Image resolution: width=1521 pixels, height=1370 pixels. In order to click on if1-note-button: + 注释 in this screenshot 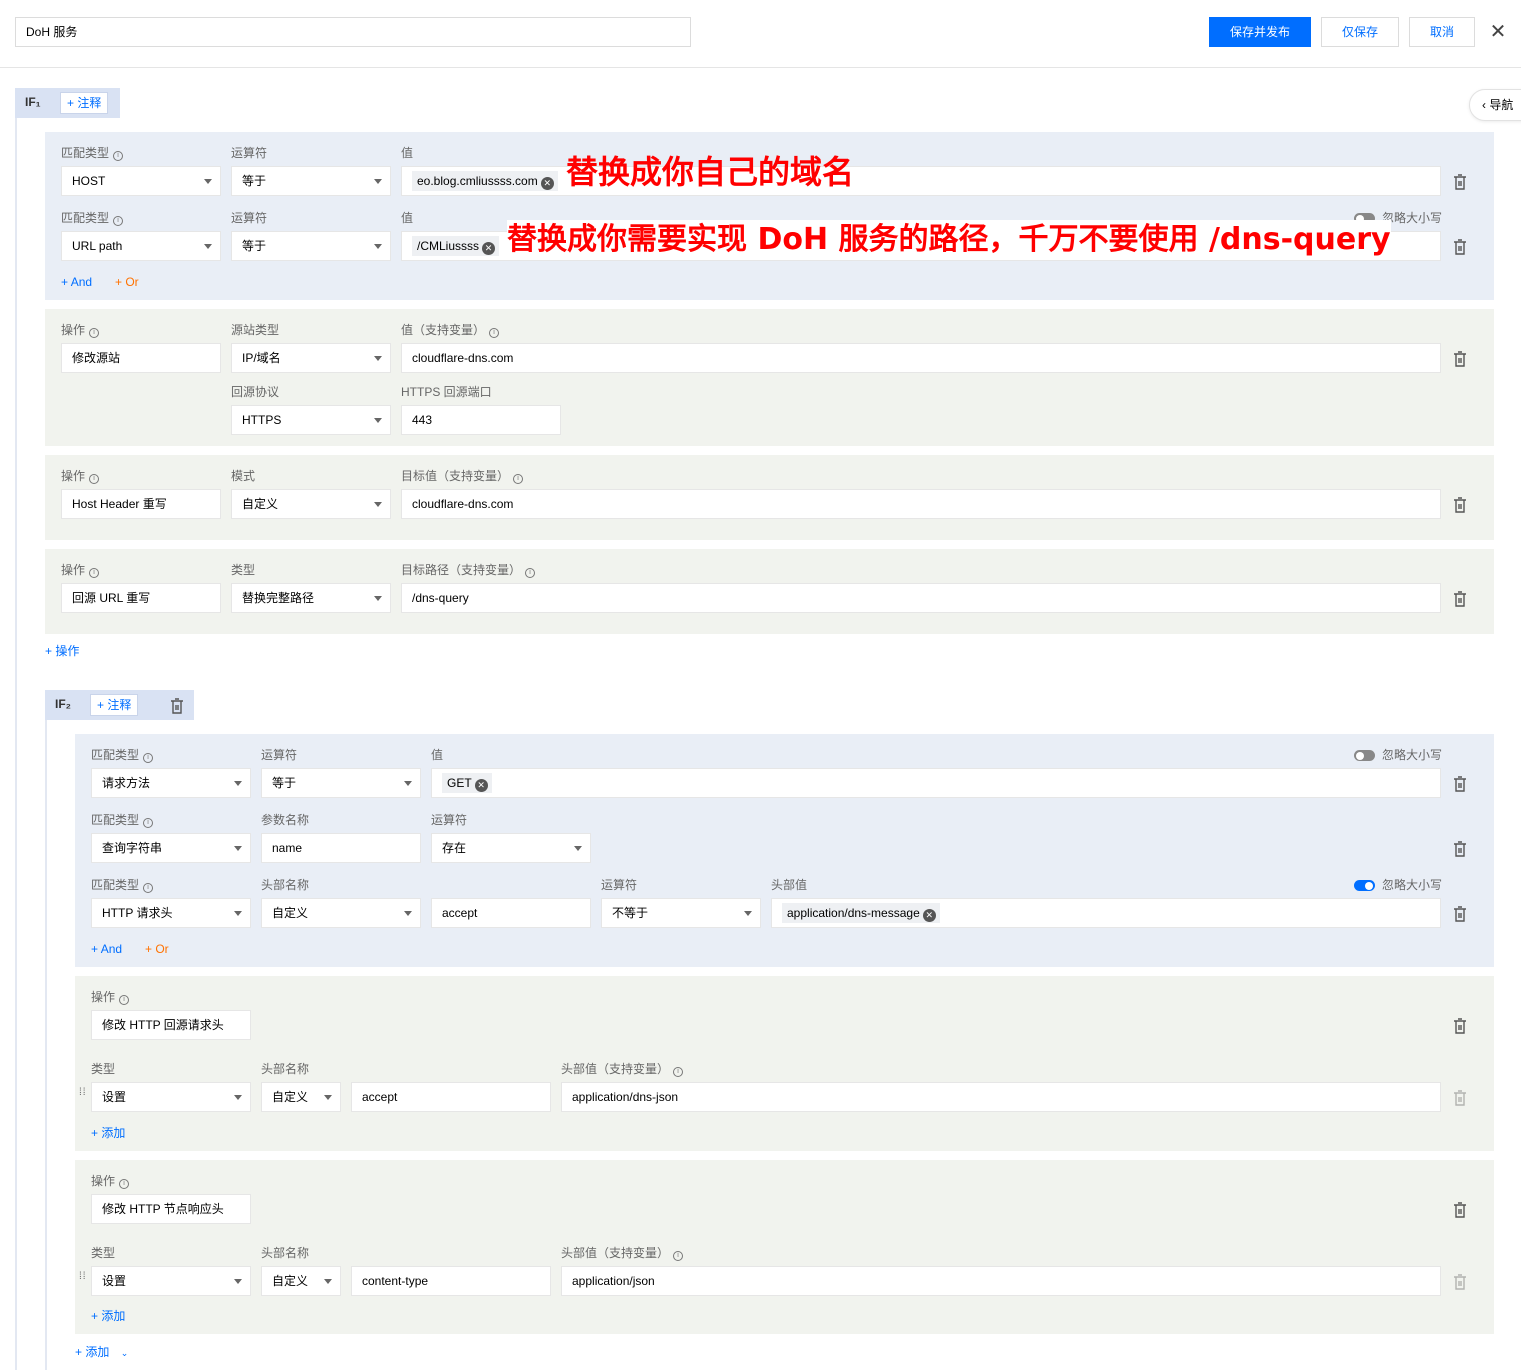, I will do `click(84, 103)`.